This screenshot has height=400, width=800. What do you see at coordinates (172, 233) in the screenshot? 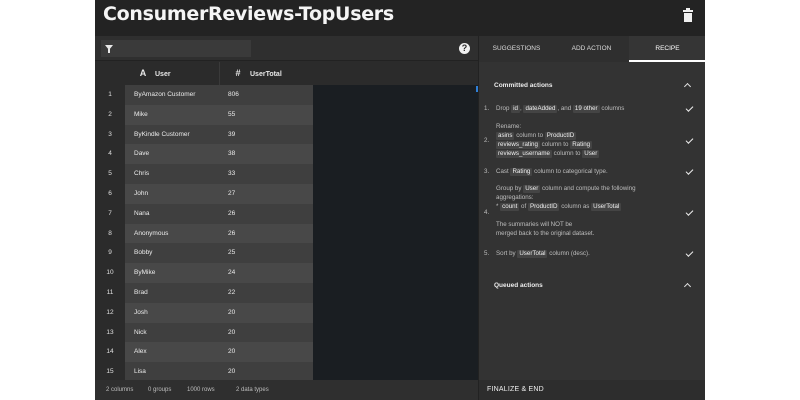
I see `cell-user: Anonymous` at bounding box center [172, 233].